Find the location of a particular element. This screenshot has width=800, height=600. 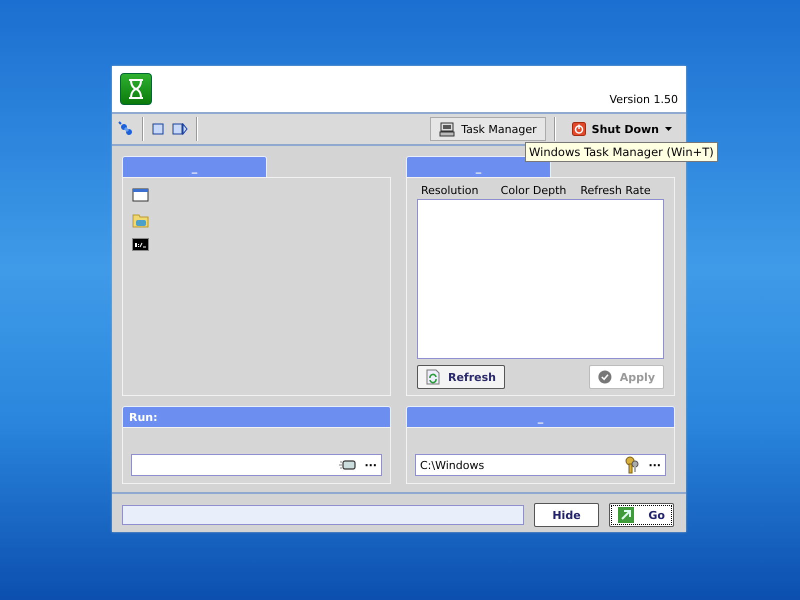

drive-icon is located at coordinates (347, 465).